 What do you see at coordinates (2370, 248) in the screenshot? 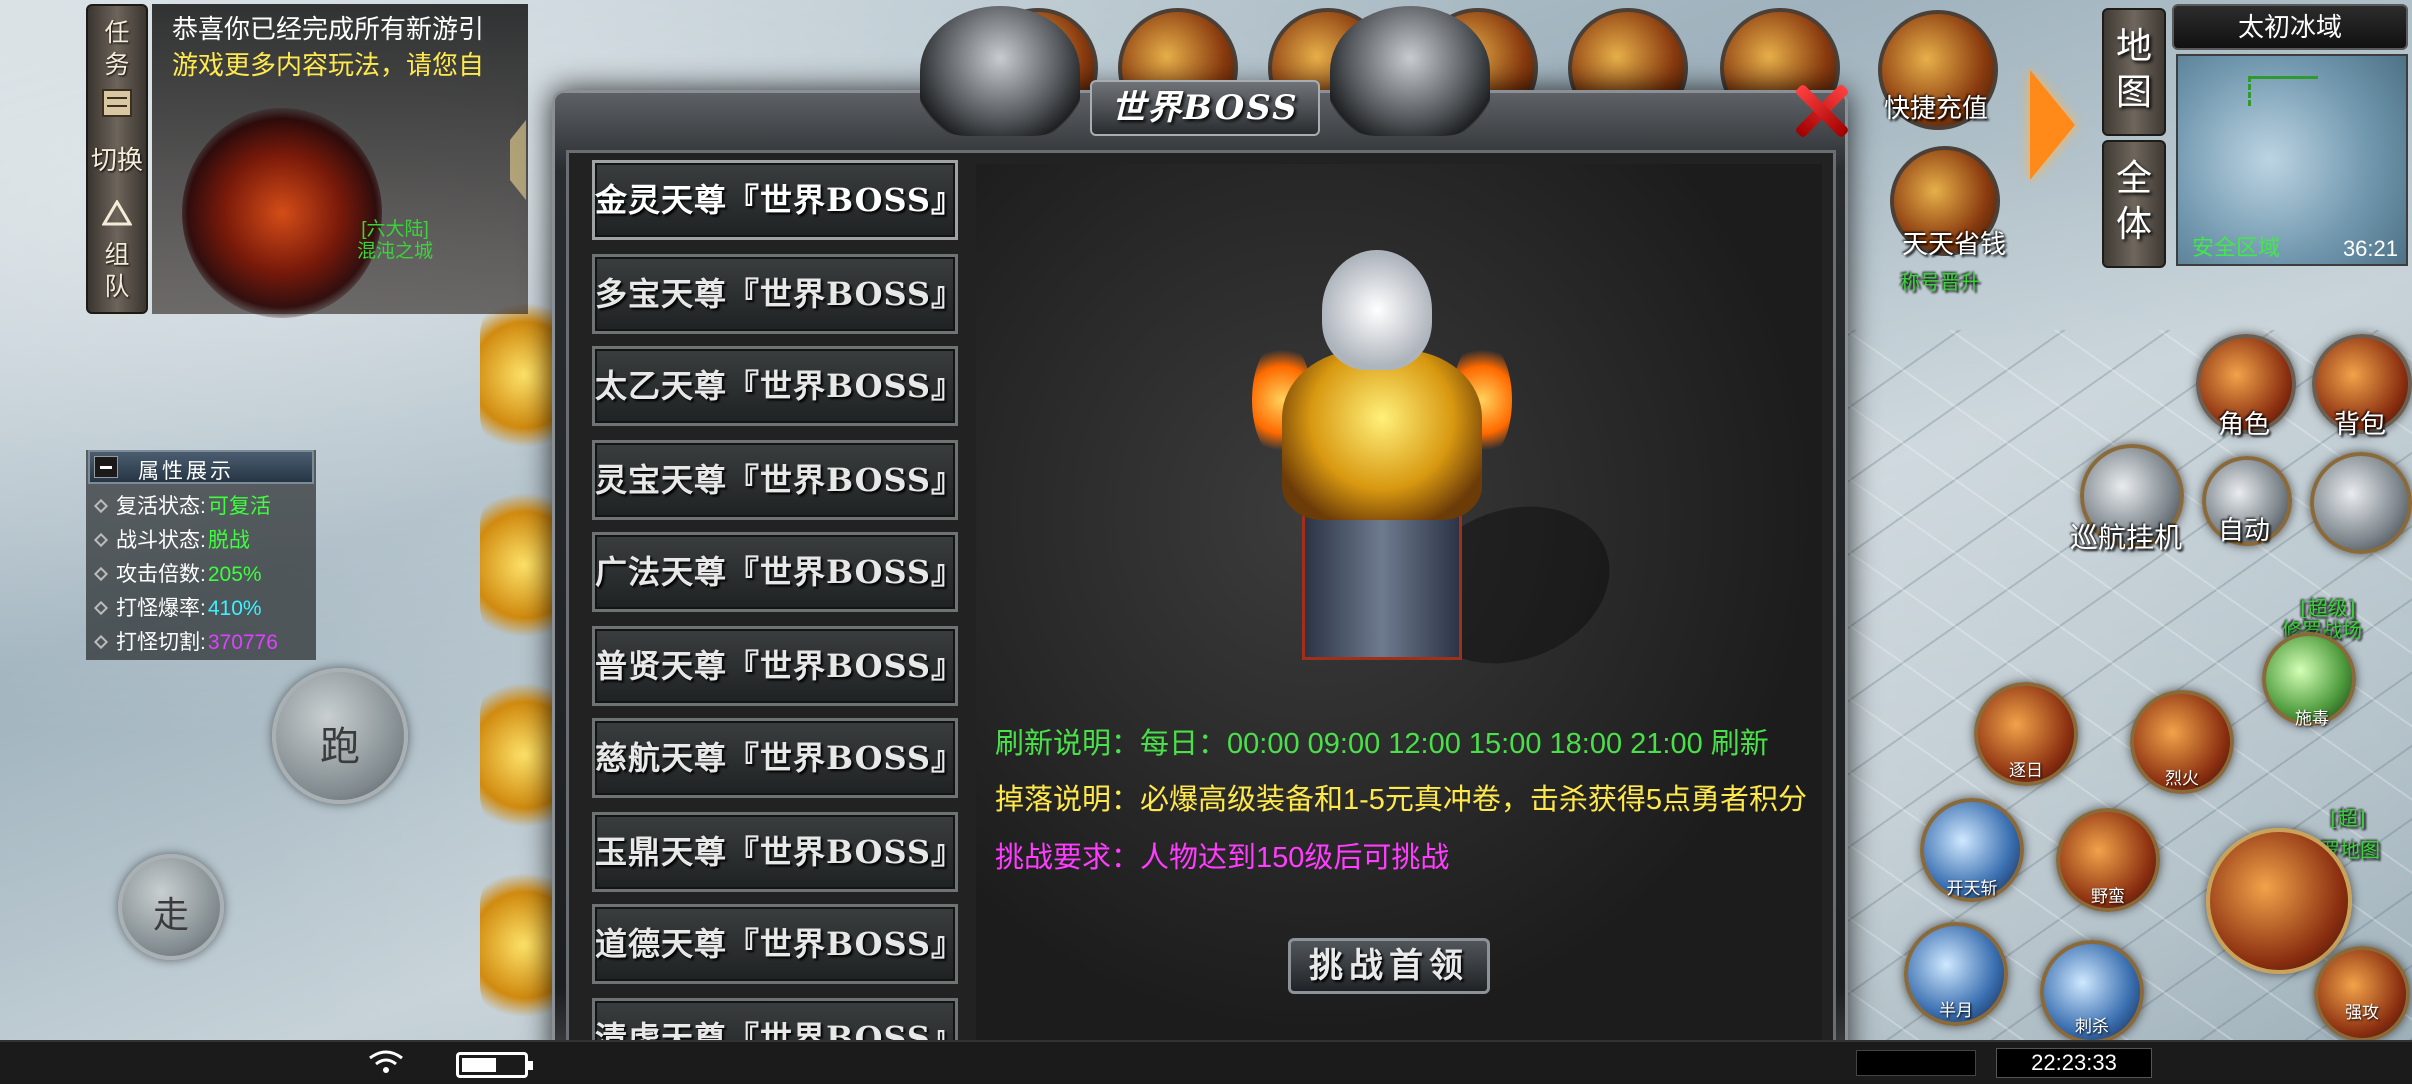
I see `map-time: 36:21` at bounding box center [2370, 248].